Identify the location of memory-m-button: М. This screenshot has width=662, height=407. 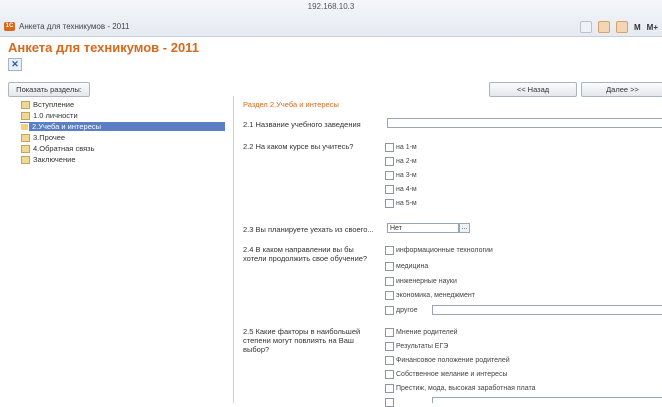
(637, 27).